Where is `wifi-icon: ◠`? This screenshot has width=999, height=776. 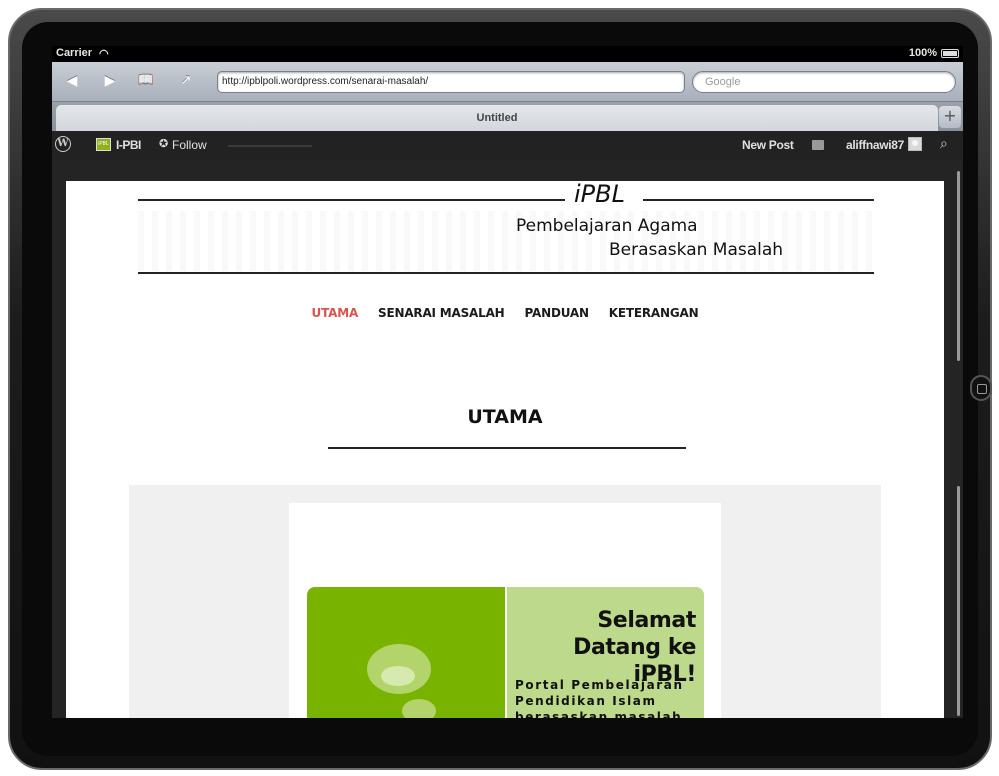 wifi-icon: ◠ is located at coordinates (104, 54).